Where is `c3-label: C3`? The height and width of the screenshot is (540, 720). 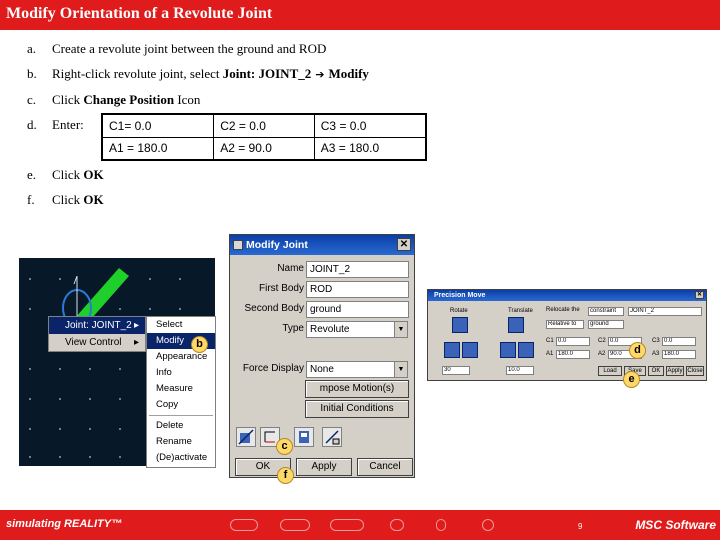
c3-label: C3 is located at coordinates (656, 341).